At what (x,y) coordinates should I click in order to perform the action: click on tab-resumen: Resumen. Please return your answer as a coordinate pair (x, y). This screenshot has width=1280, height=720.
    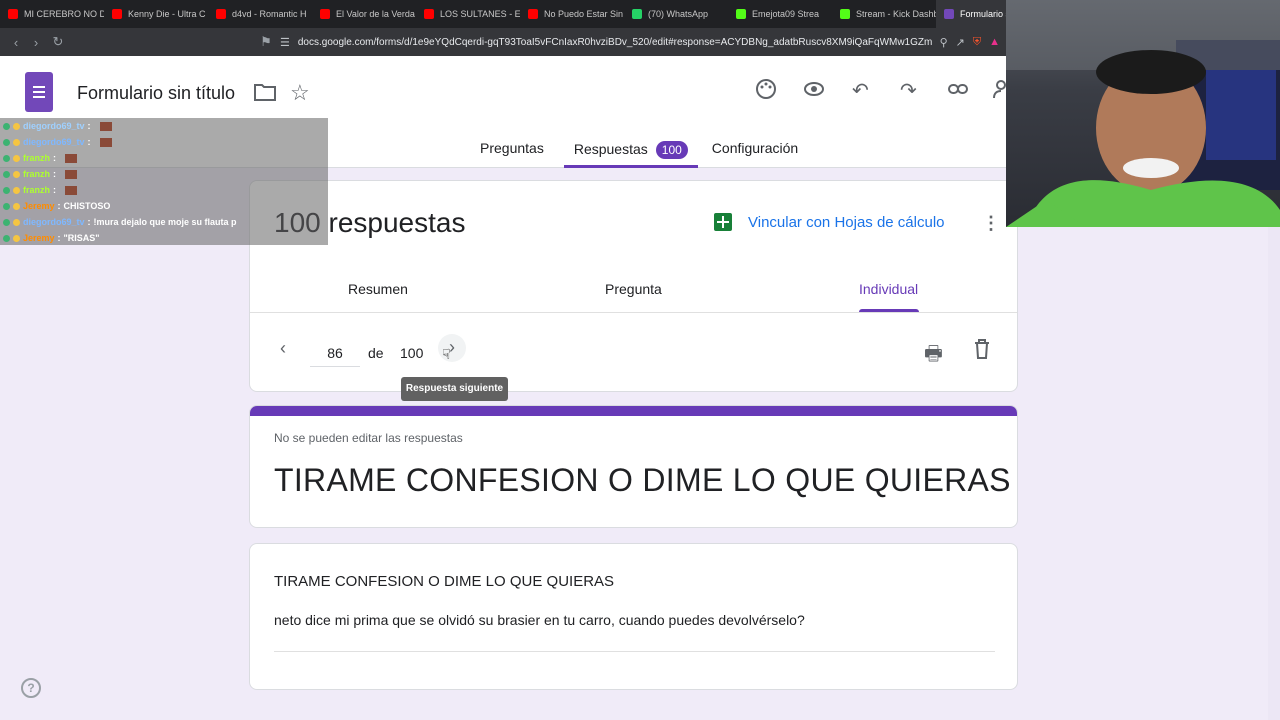
    Looking at the image, I should click on (378, 289).